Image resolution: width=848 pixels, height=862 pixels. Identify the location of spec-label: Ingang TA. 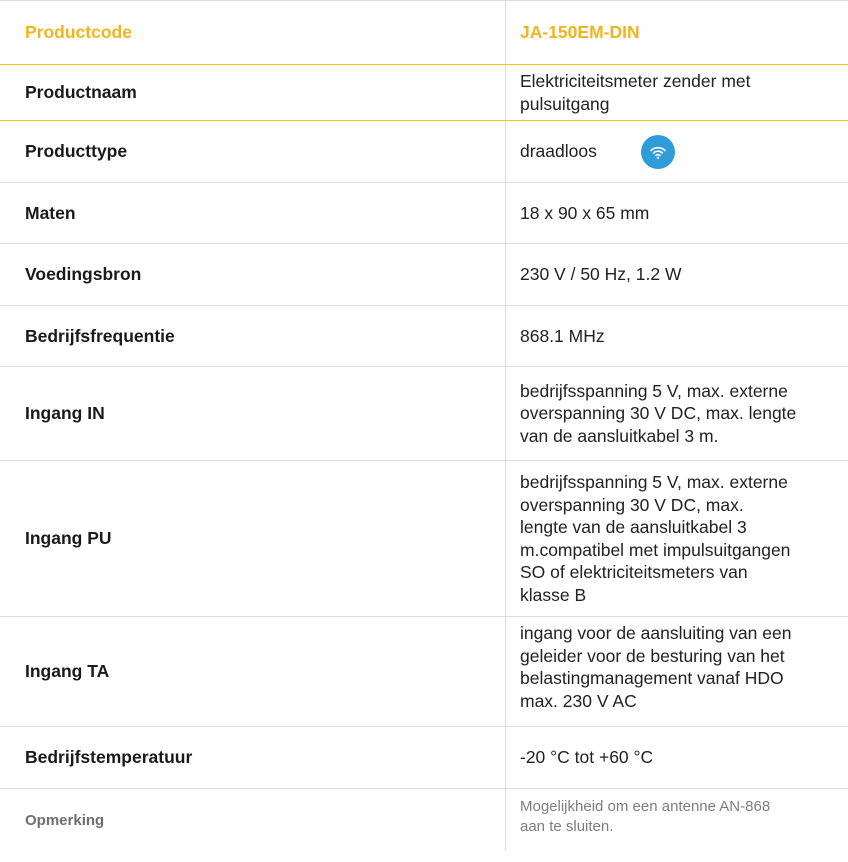
(67, 671).